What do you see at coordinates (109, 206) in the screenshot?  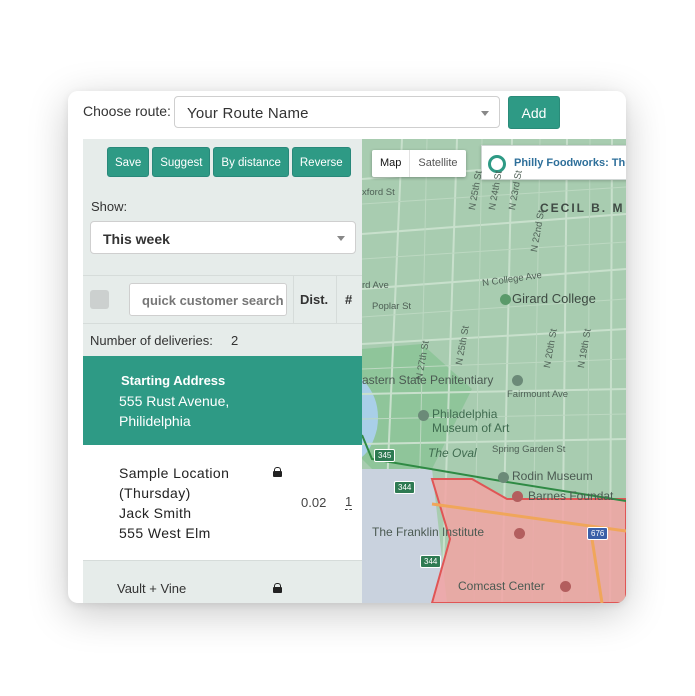 I see `show-label: Show:` at bounding box center [109, 206].